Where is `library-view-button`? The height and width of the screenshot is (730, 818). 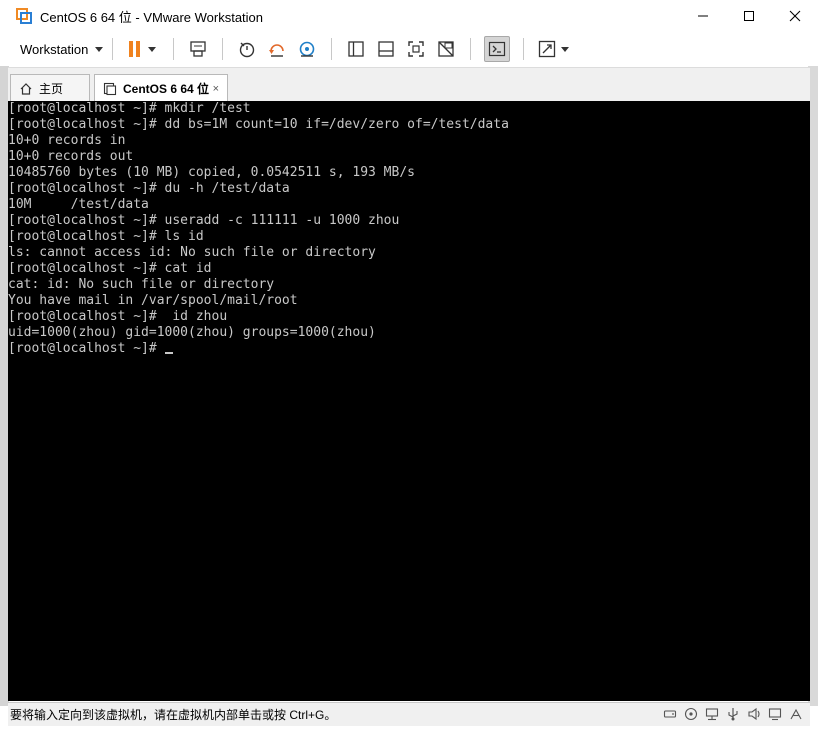 library-view-button is located at coordinates (356, 49).